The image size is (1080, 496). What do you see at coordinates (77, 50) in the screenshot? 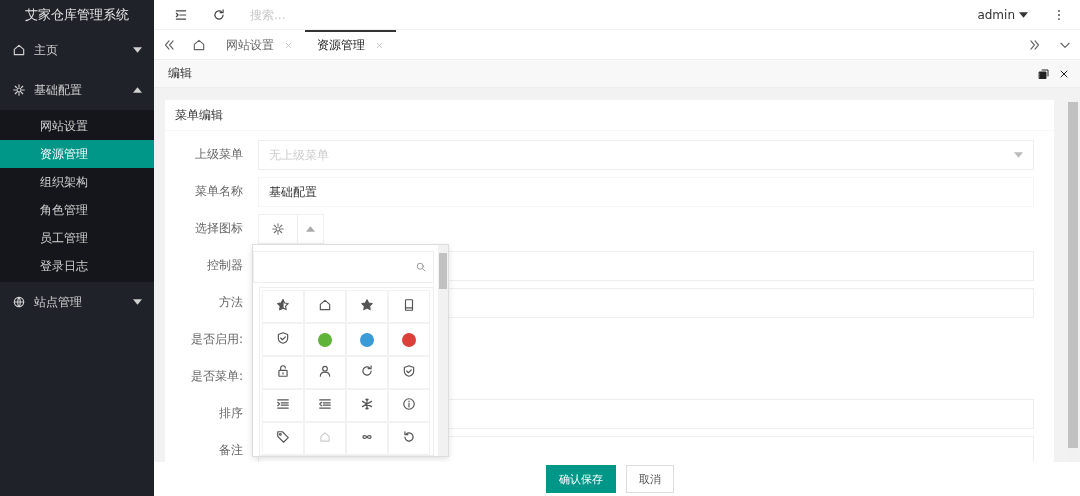
I see `menu-item: 主页` at bounding box center [77, 50].